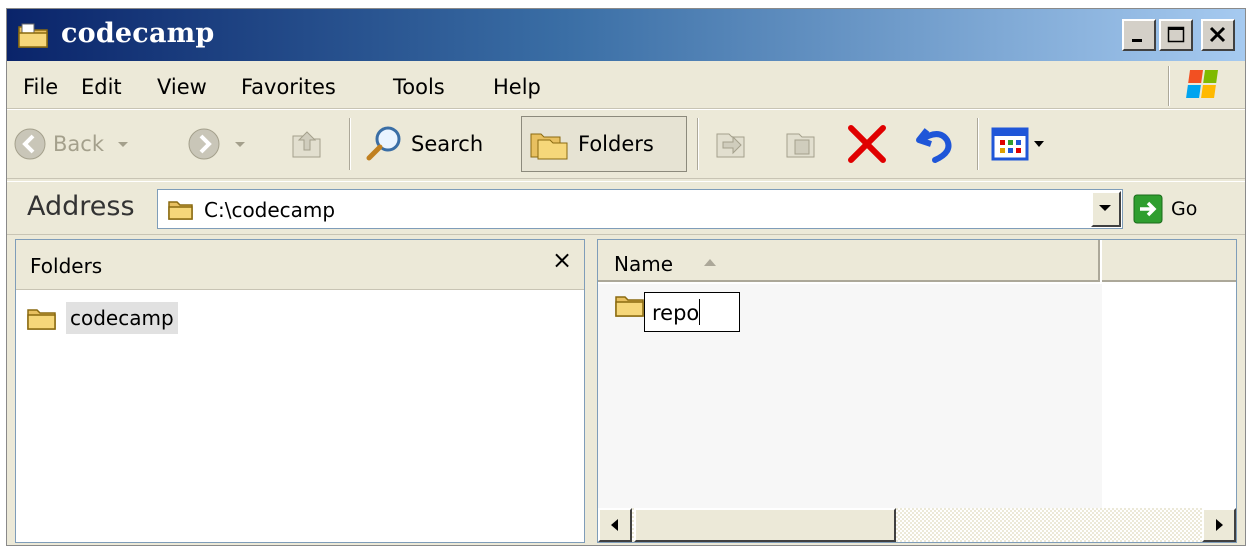  What do you see at coordinates (1139, 35) in the screenshot?
I see `minimize-button` at bounding box center [1139, 35].